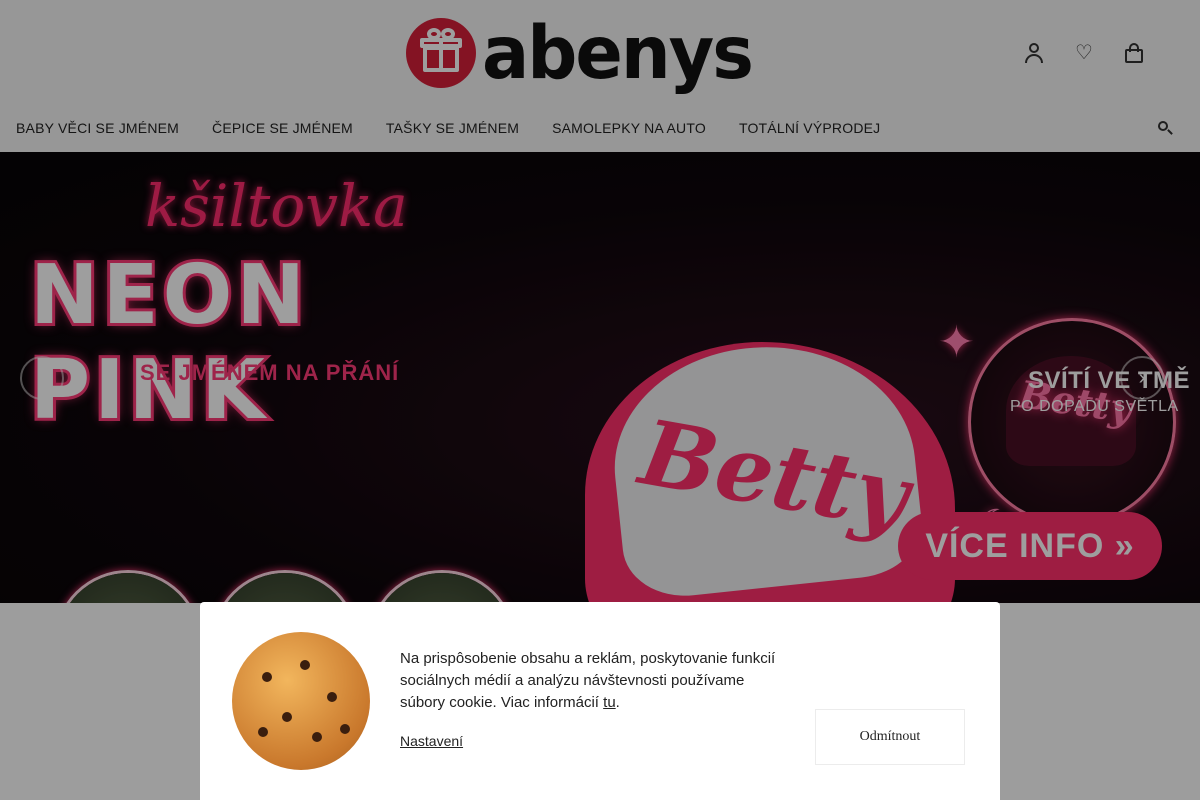  Describe the element at coordinates (609, 702) in the screenshot. I see `cookie-more-info-link: tu` at that location.